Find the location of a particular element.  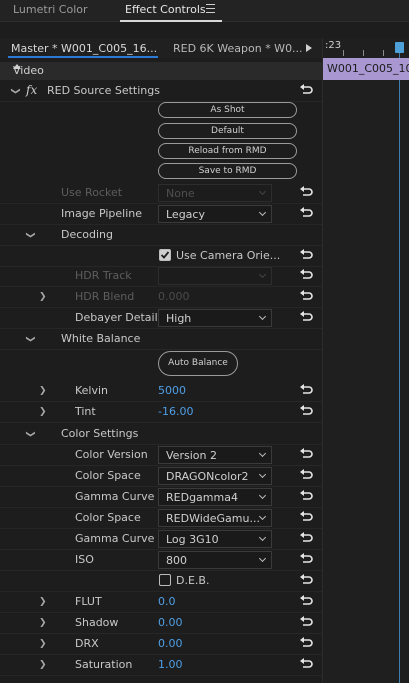

hdr-track-label: HDR Track is located at coordinates (103, 275).